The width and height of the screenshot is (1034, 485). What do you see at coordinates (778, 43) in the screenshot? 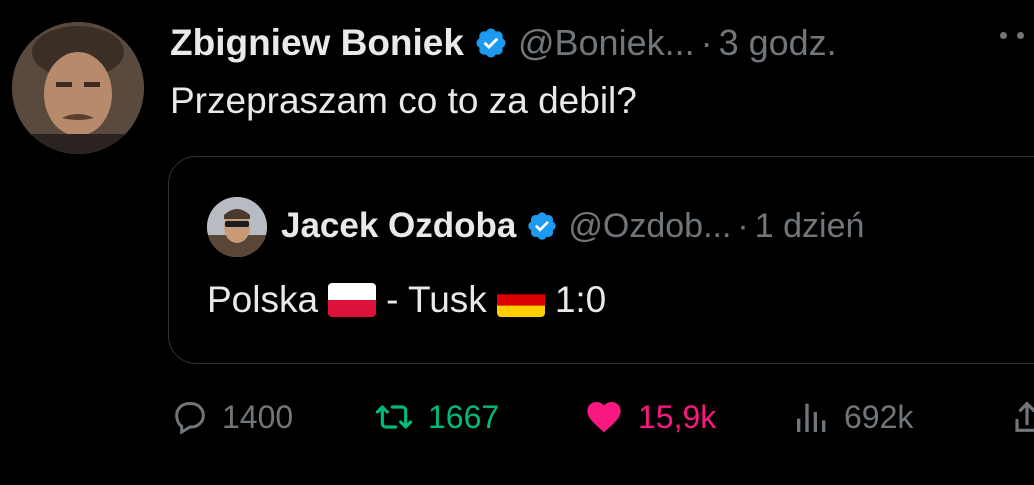
I see `tweet-timestamp: 3 godz.` at bounding box center [778, 43].